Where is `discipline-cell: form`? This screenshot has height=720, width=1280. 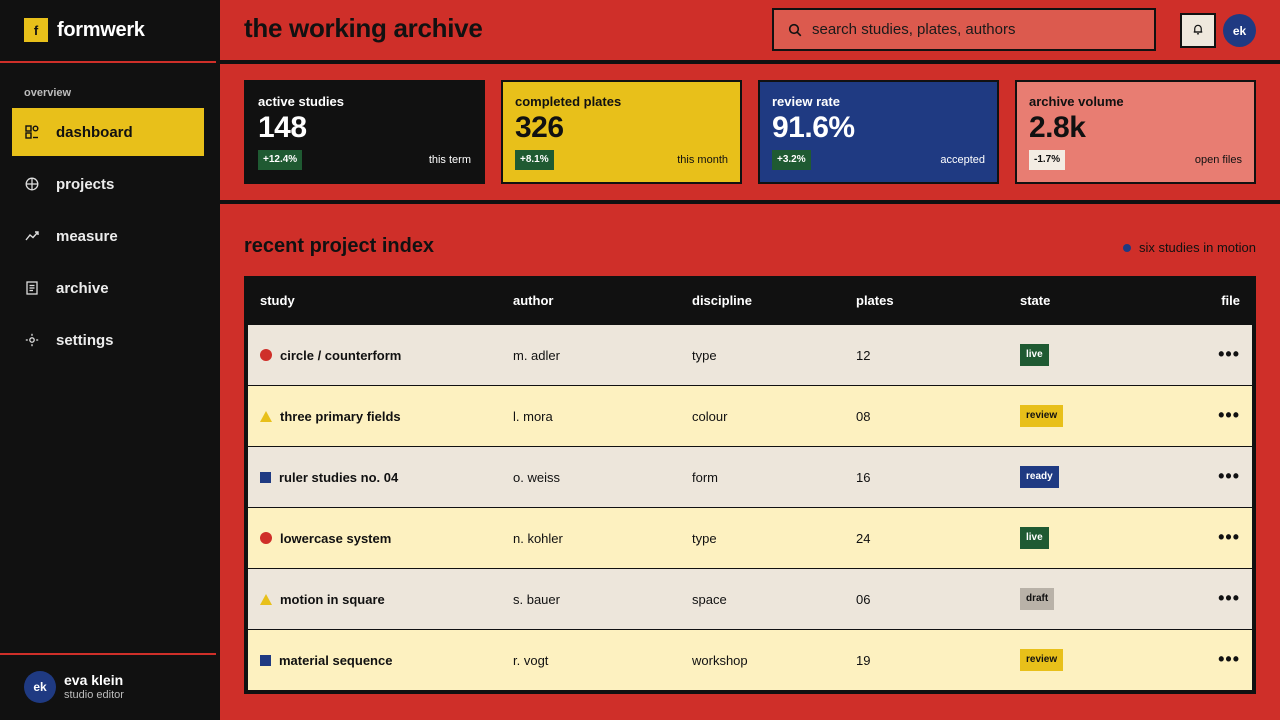
discipline-cell: form is located at coordinates (705, 477).